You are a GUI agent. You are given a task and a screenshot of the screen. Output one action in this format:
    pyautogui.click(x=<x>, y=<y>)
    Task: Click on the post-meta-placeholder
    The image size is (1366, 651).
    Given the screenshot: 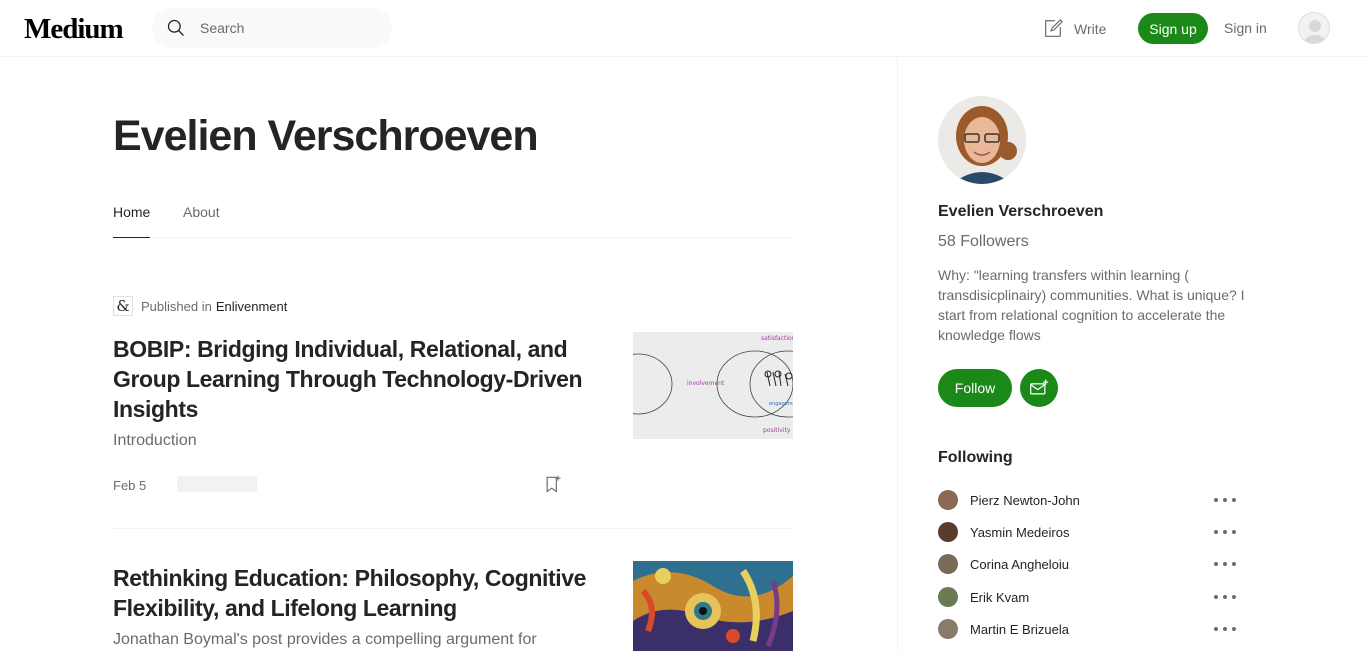 What is the action you would take?
    pyautogui.click(x=217, y=484)
    